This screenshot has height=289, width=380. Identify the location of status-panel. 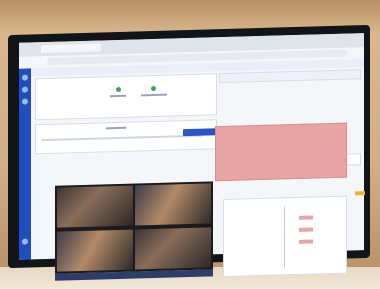
(126, 97).